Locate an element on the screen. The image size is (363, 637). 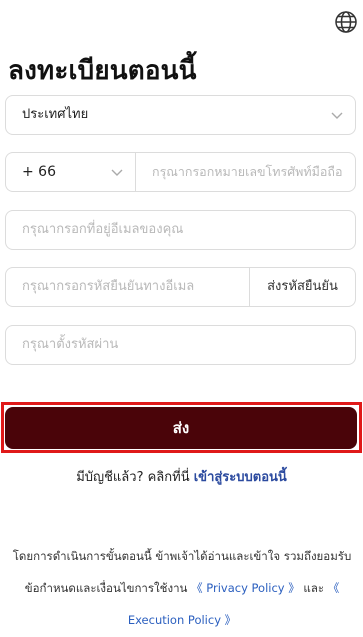
password-input: กรุณาตั้งรหัสผ่าน is located at coordinates (180, 345).